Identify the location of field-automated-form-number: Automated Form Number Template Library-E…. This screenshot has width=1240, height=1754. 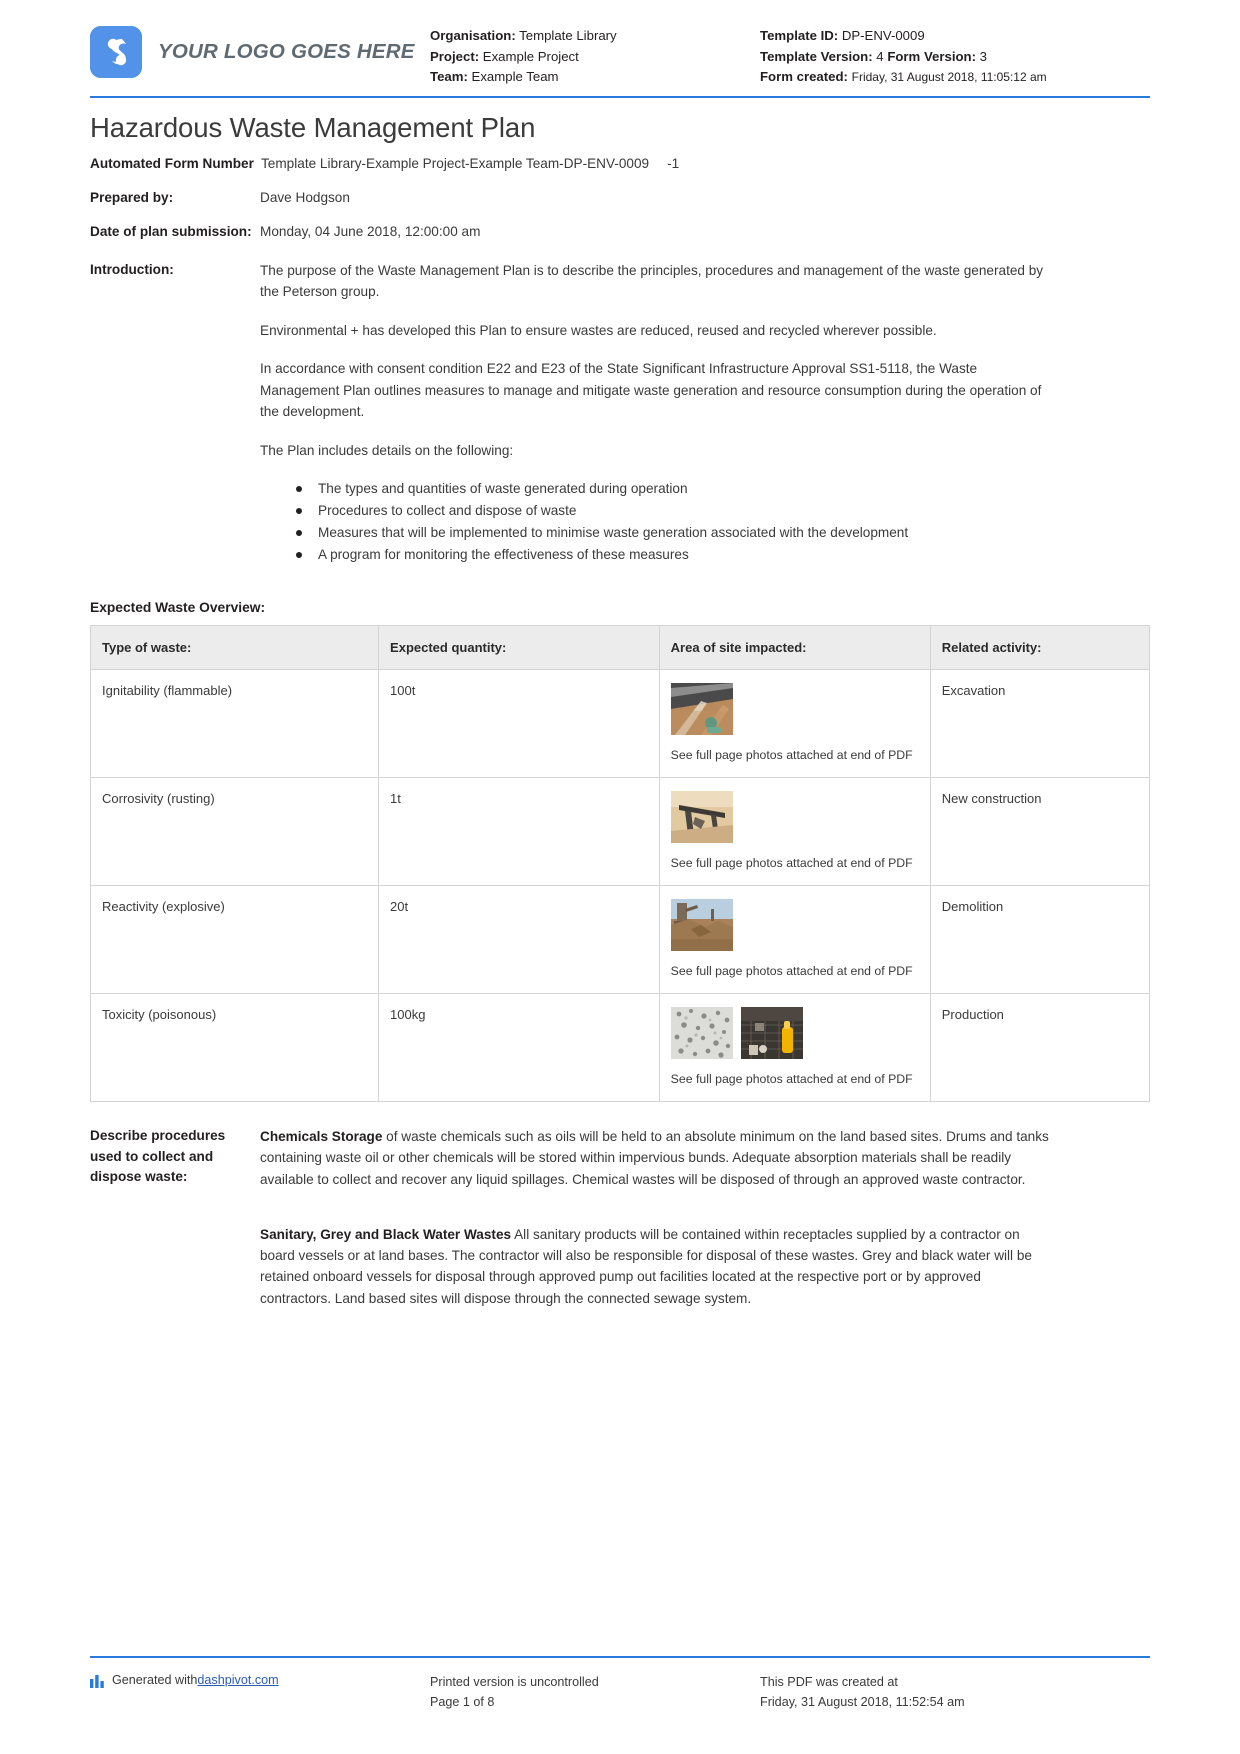
(620, 164).